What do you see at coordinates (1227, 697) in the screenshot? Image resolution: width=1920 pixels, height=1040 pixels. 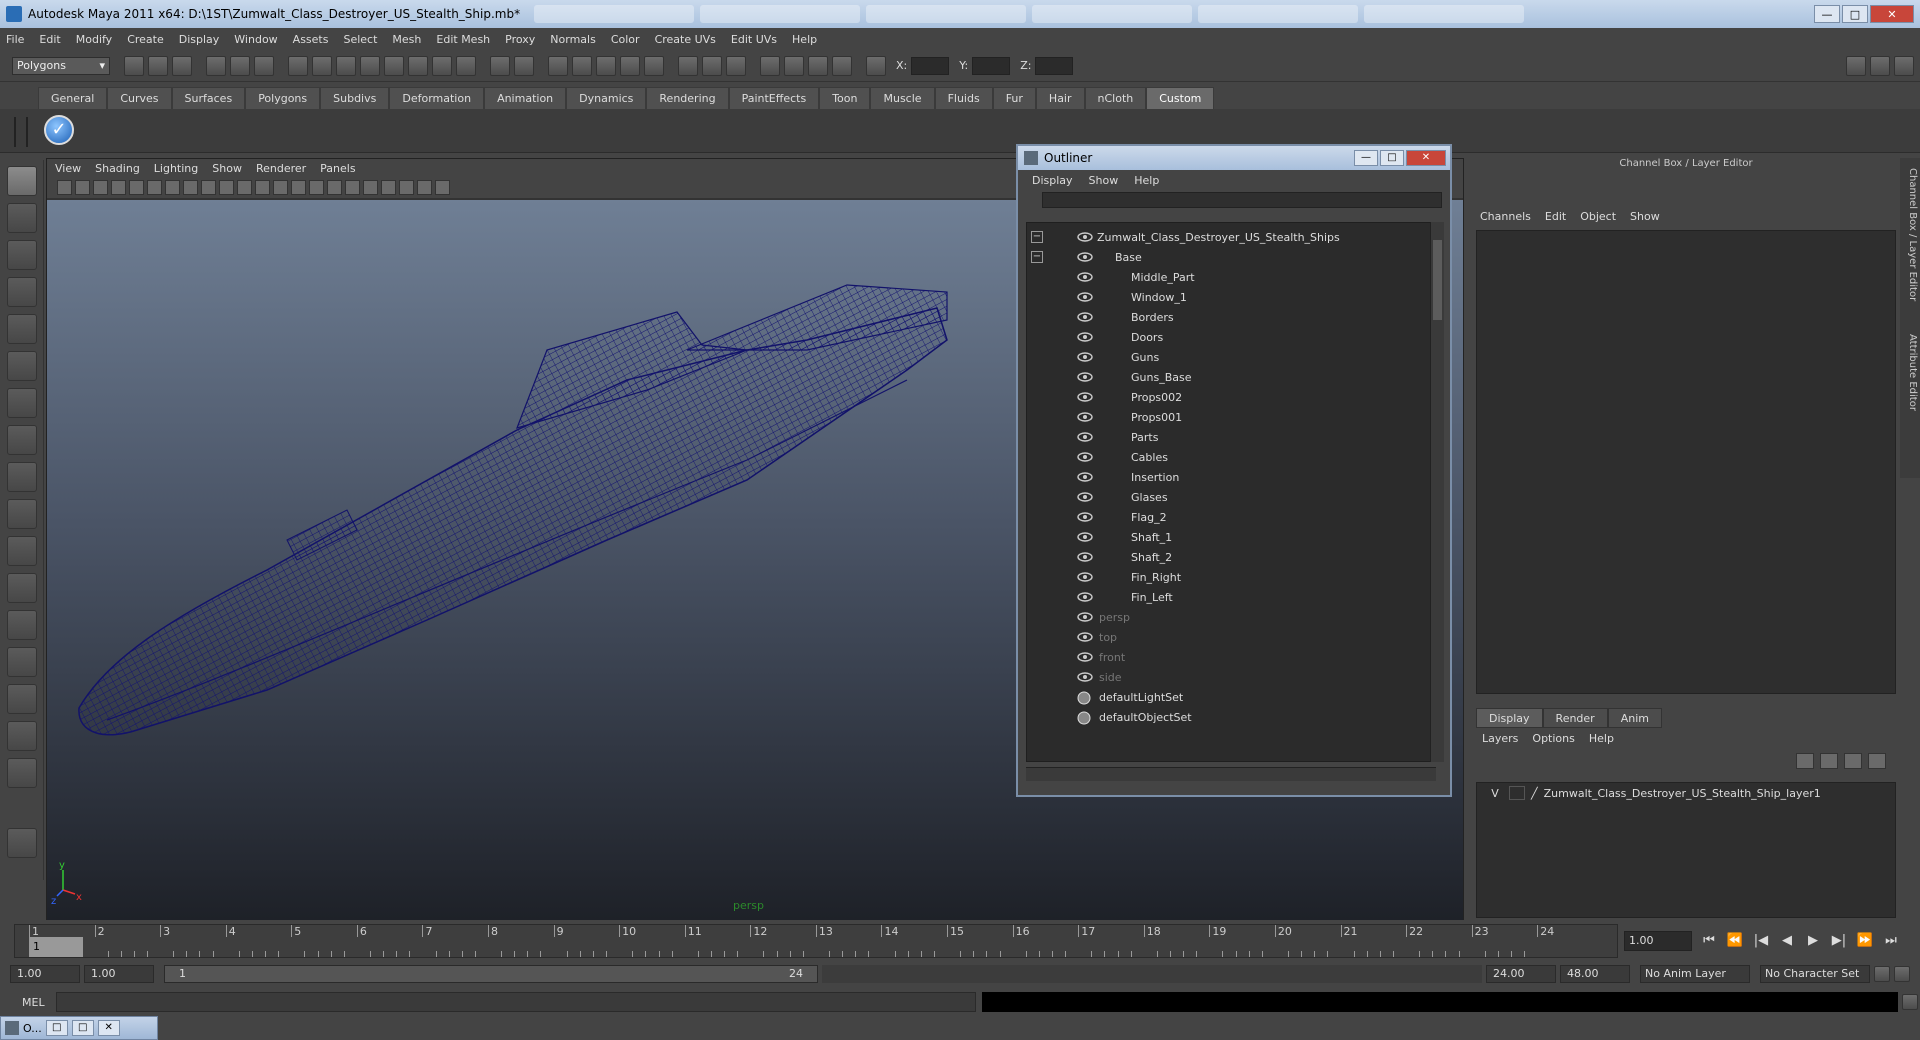 I see `outliner-item: defaultLightSet` at bounding box center [1227, 697].